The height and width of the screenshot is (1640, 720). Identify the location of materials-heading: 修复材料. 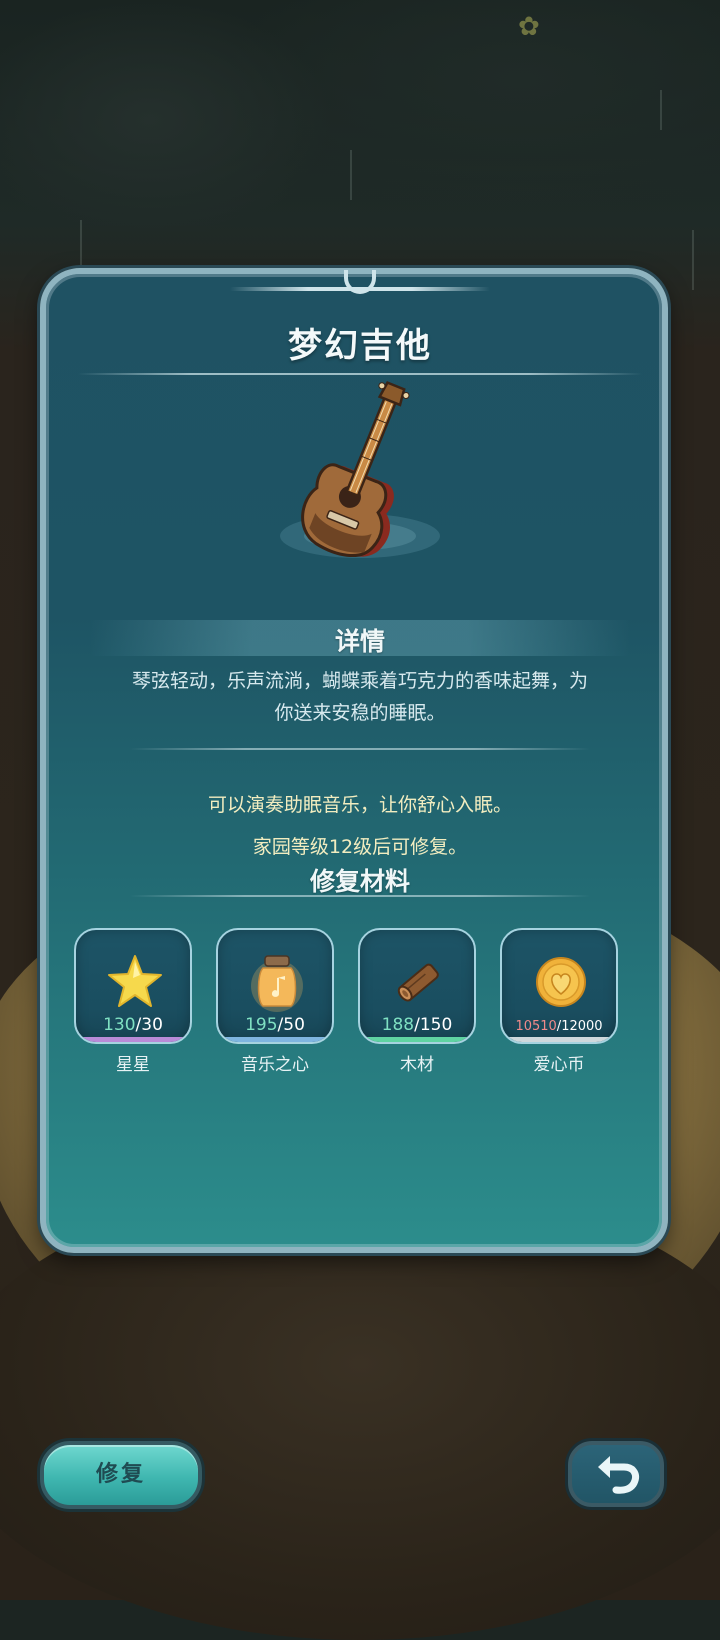
(359, 881).